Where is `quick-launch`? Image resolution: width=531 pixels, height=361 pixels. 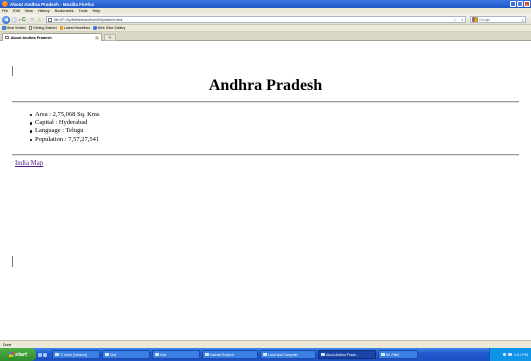
quick-launch is located at coordinates (44, 354).